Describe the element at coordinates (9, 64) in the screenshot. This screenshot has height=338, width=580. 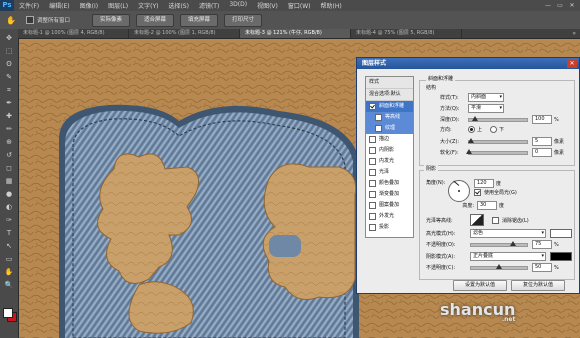
I see `lasso-icon: ʘ` at that location.